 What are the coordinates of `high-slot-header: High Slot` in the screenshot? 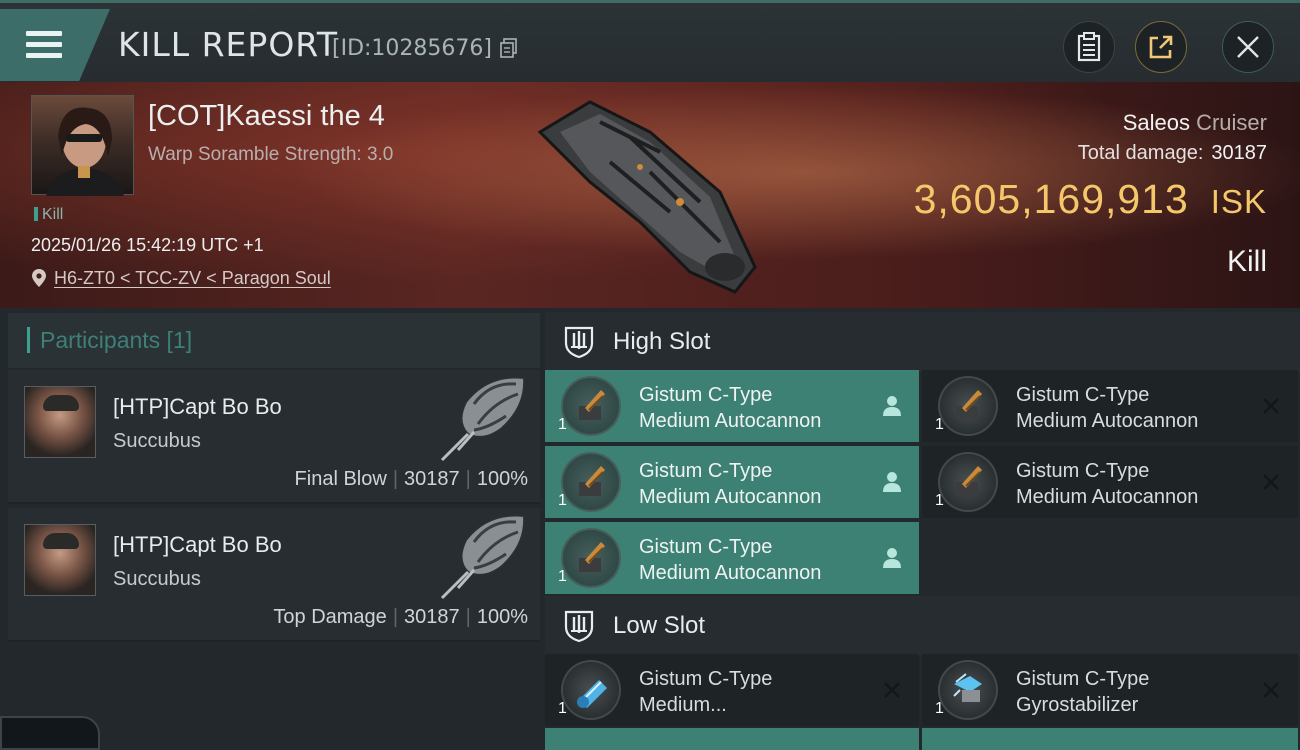 It's located at (922, 342).